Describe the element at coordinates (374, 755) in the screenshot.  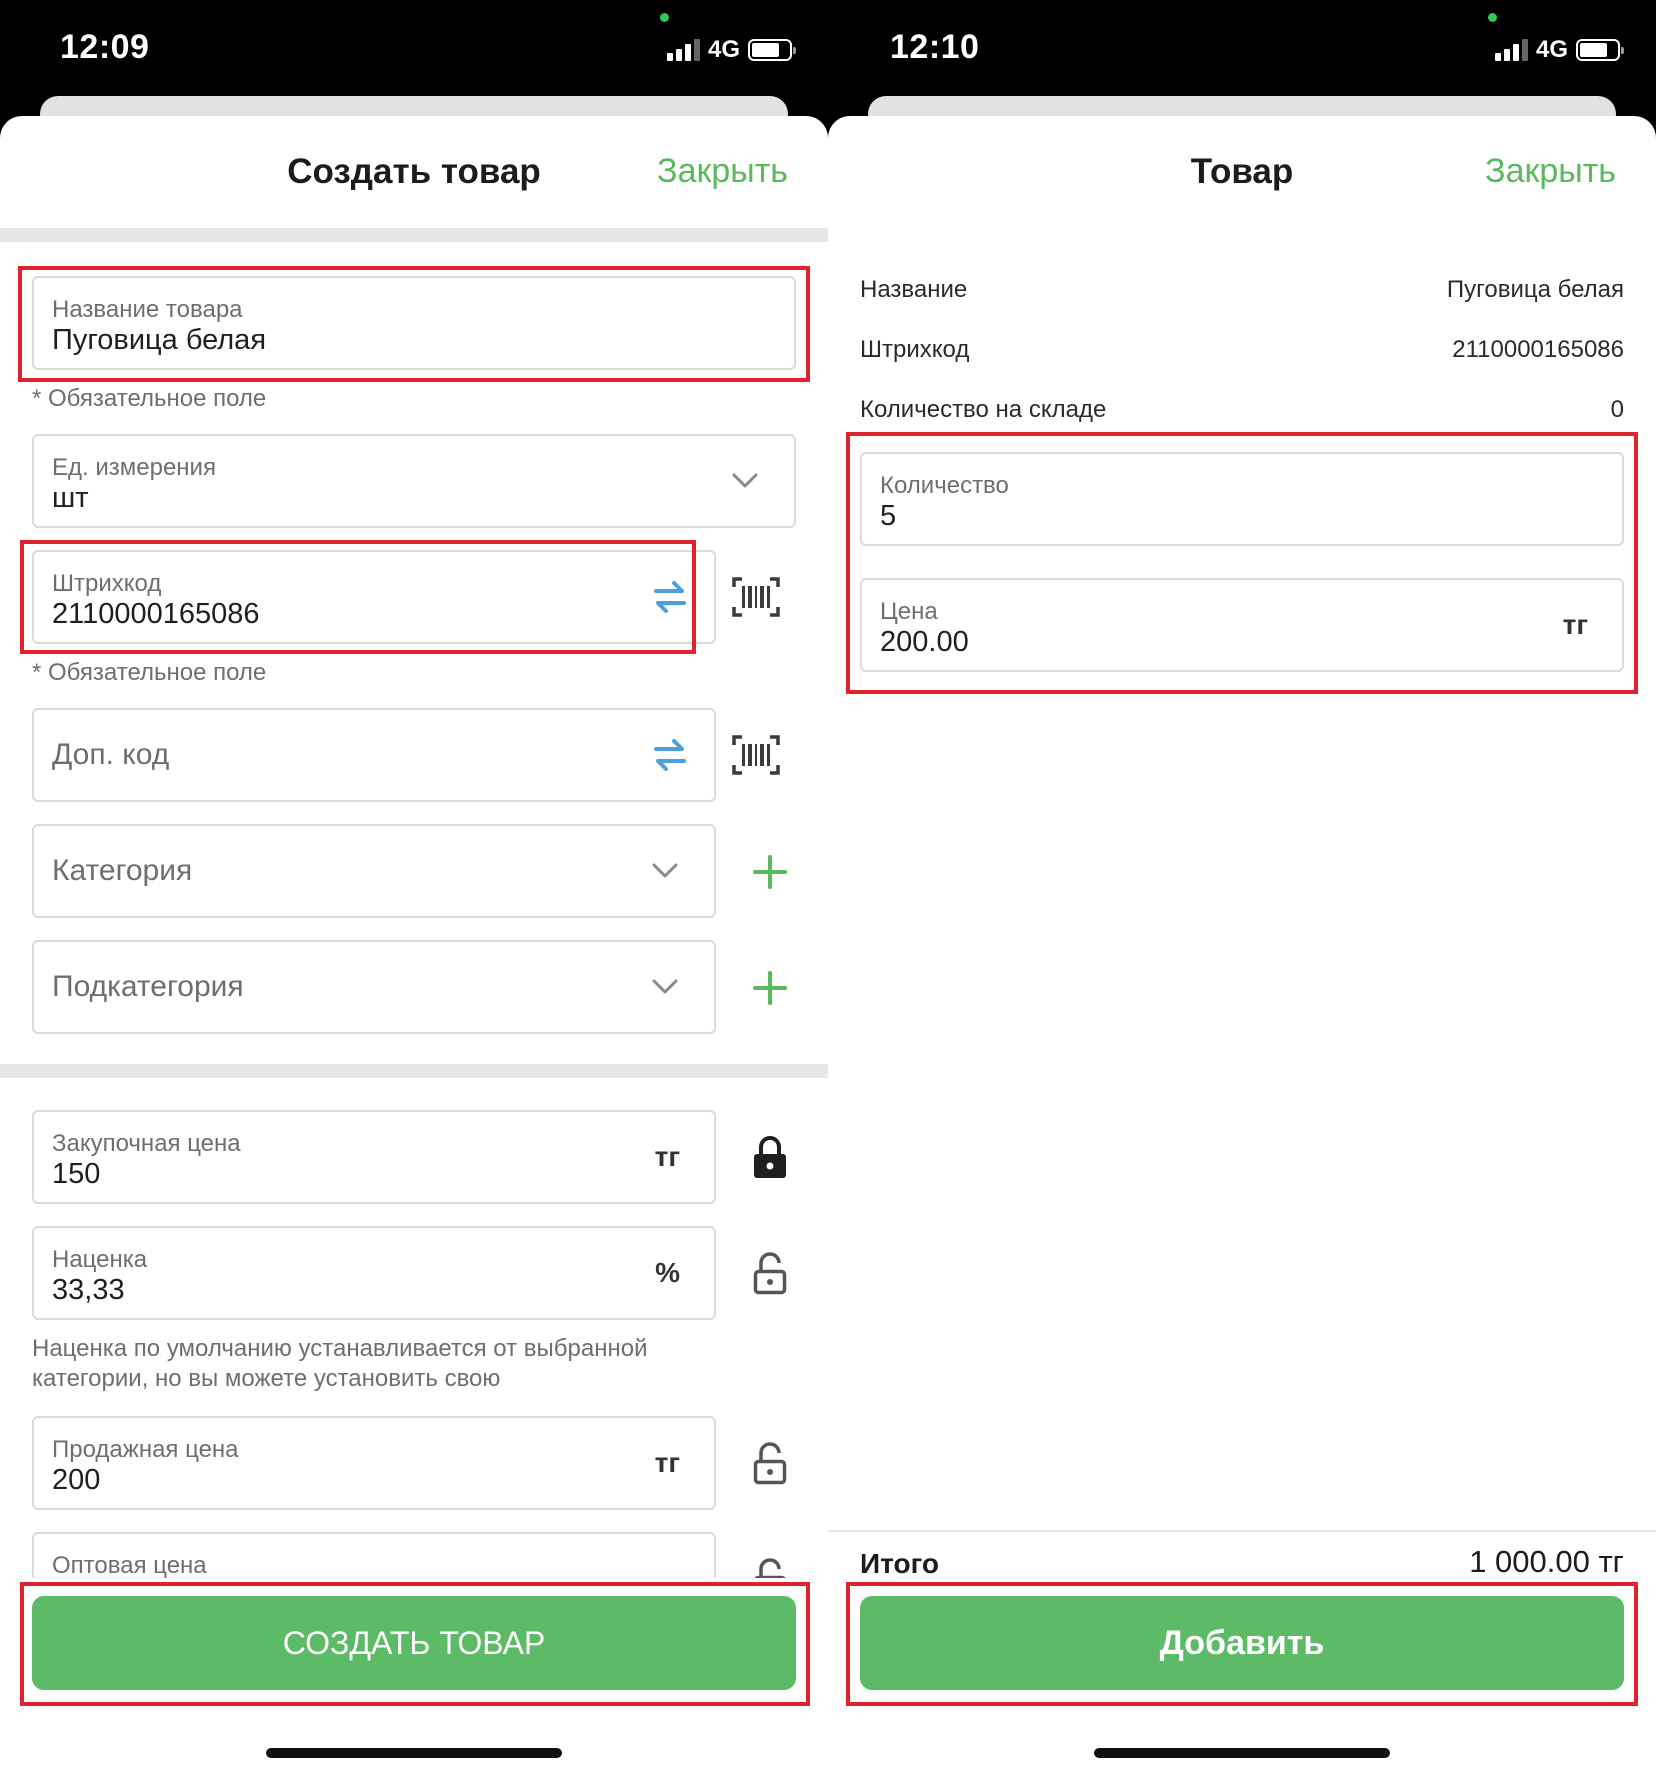
I see `extra-code-field: Доп. код` at that location.